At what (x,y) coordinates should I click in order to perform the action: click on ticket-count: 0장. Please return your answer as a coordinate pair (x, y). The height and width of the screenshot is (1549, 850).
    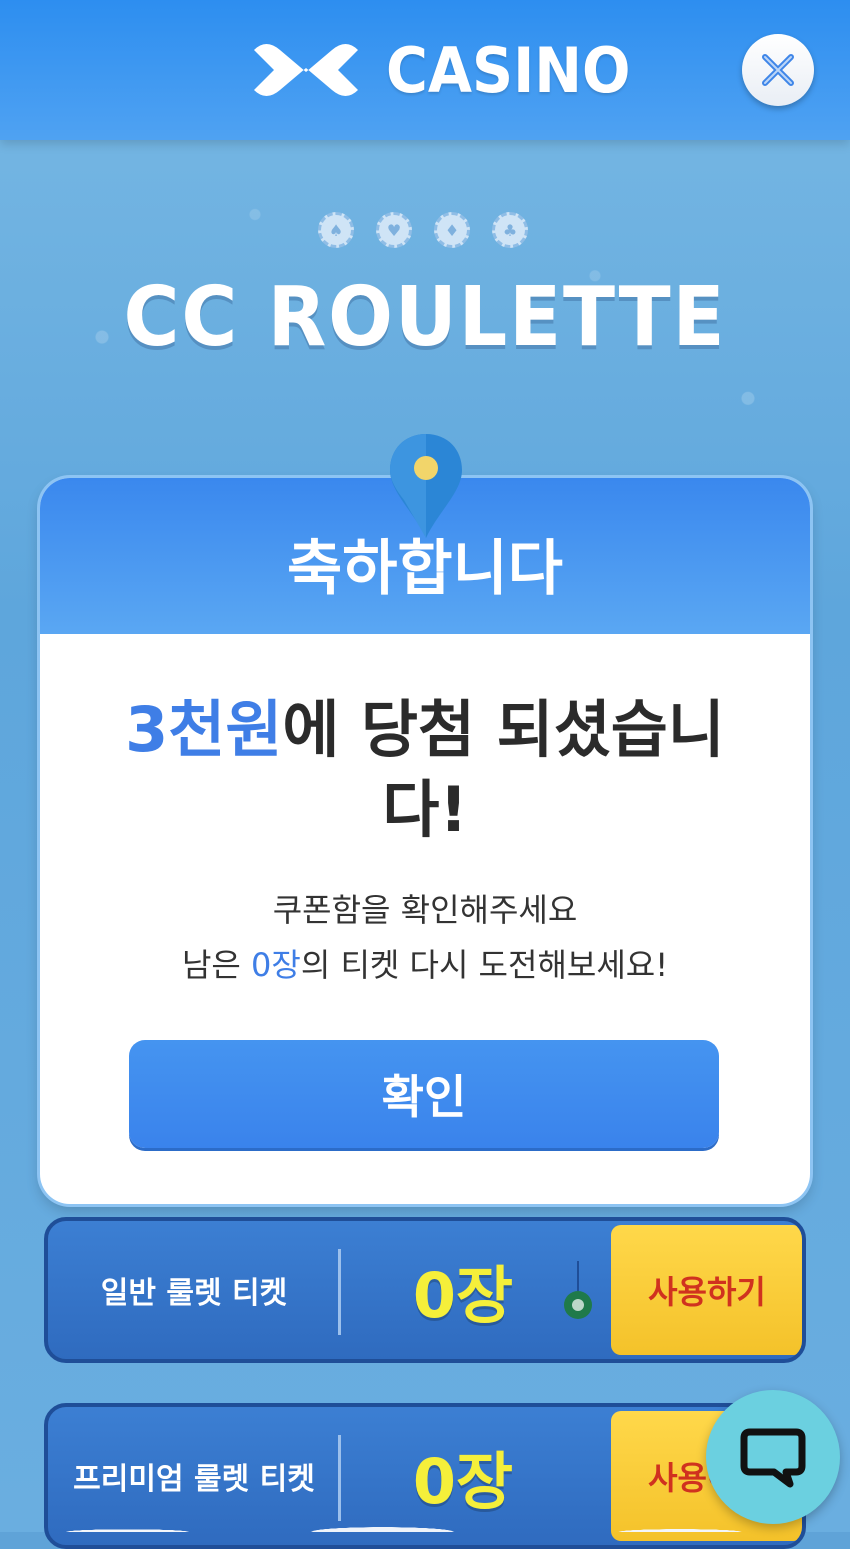
    Looking at the image, I should click on (463, 1295).